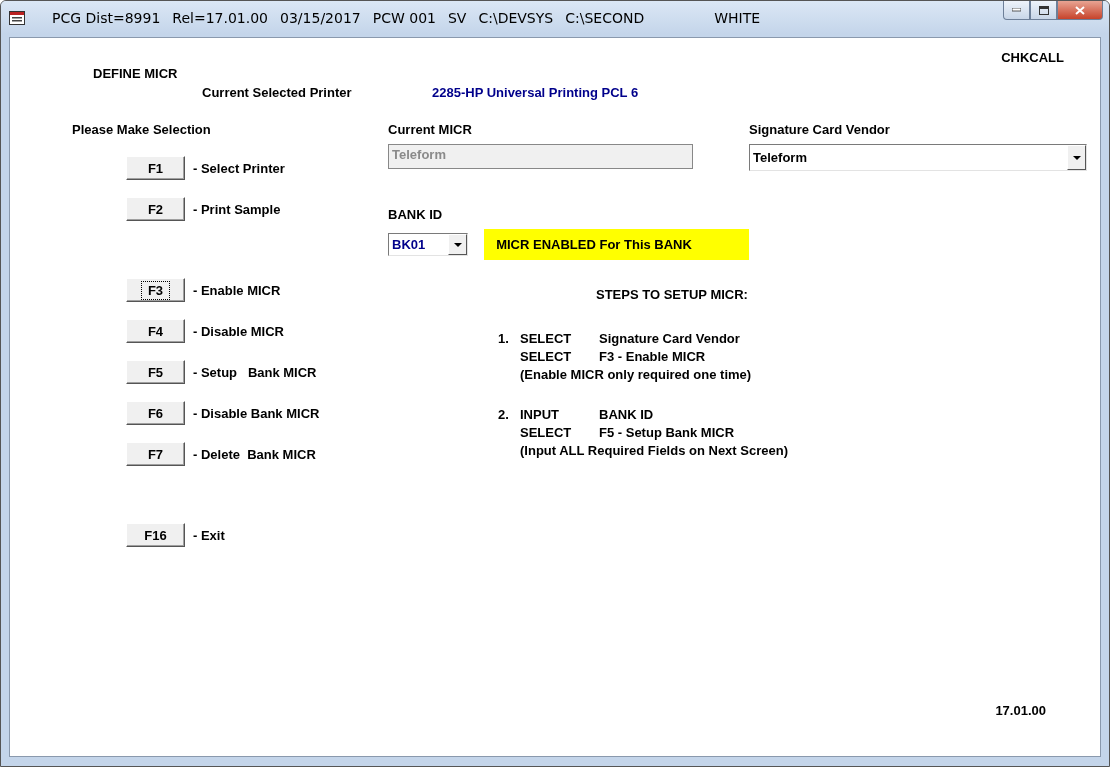 The height and width of the screenshot is (767, 1110). Describe the element at coordinates (209, 535) in the screenshot. I see `function-key-label: - Exit` at that location.